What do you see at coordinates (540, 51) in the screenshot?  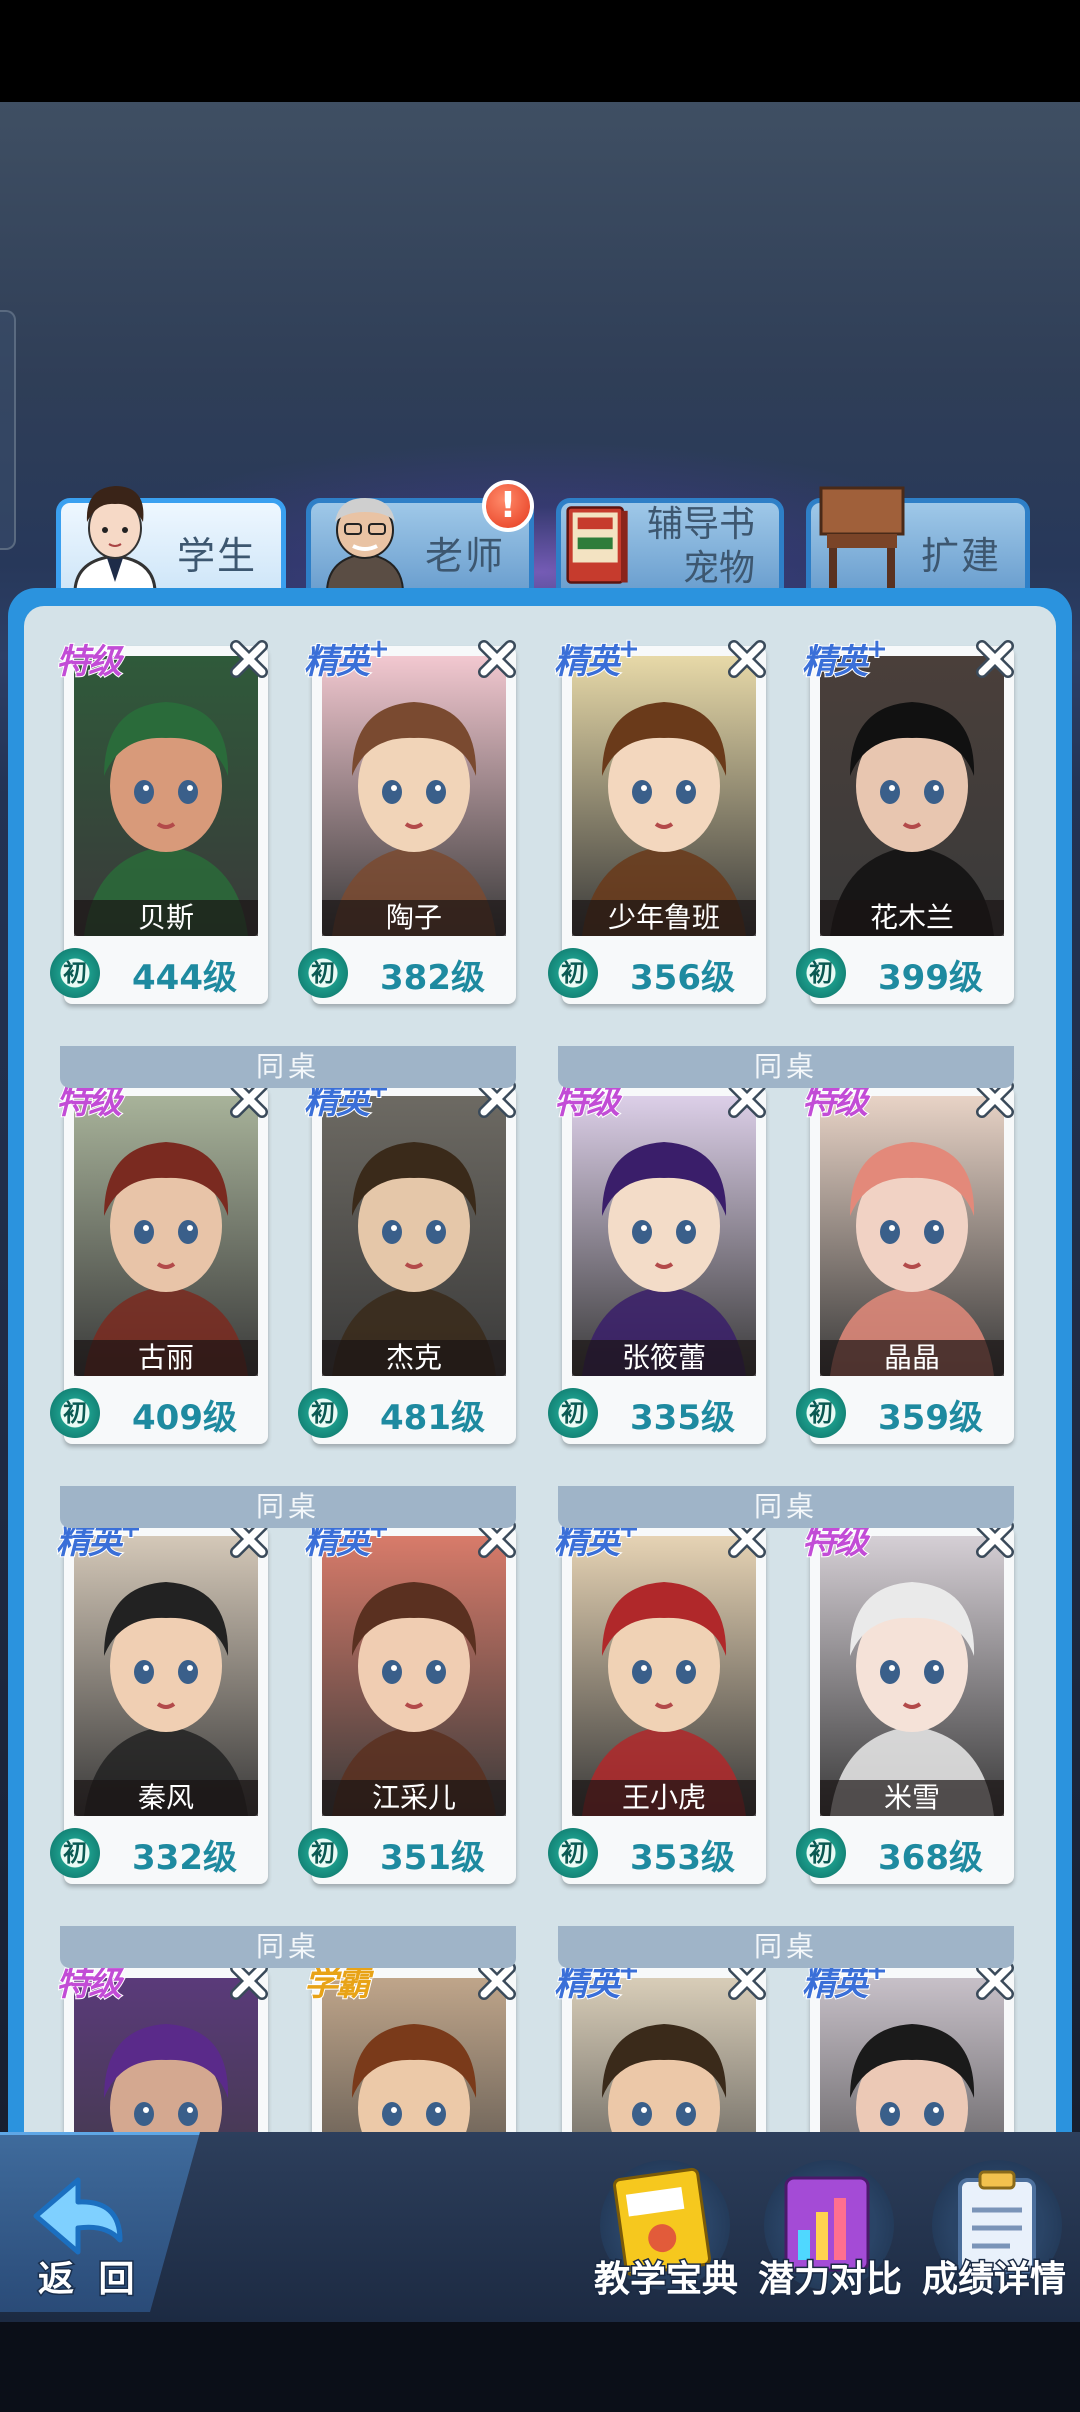 I see `status-bar` at bounding box center [540, 51].